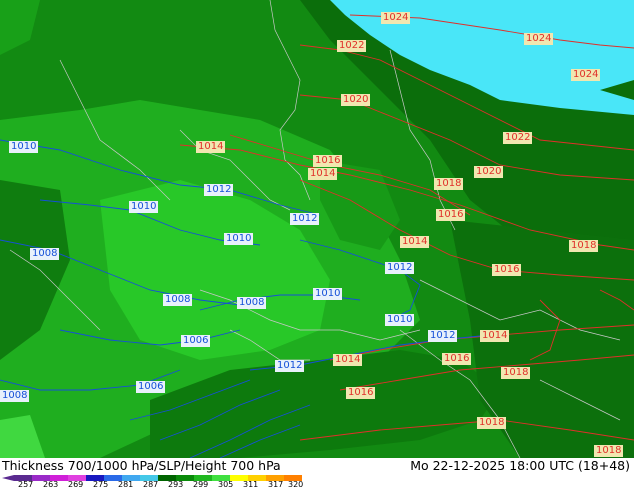  What do you see at coordinates (8, 478) in the screenshot?
I see `scale-arrow-left` at bounding box center [8, 478].